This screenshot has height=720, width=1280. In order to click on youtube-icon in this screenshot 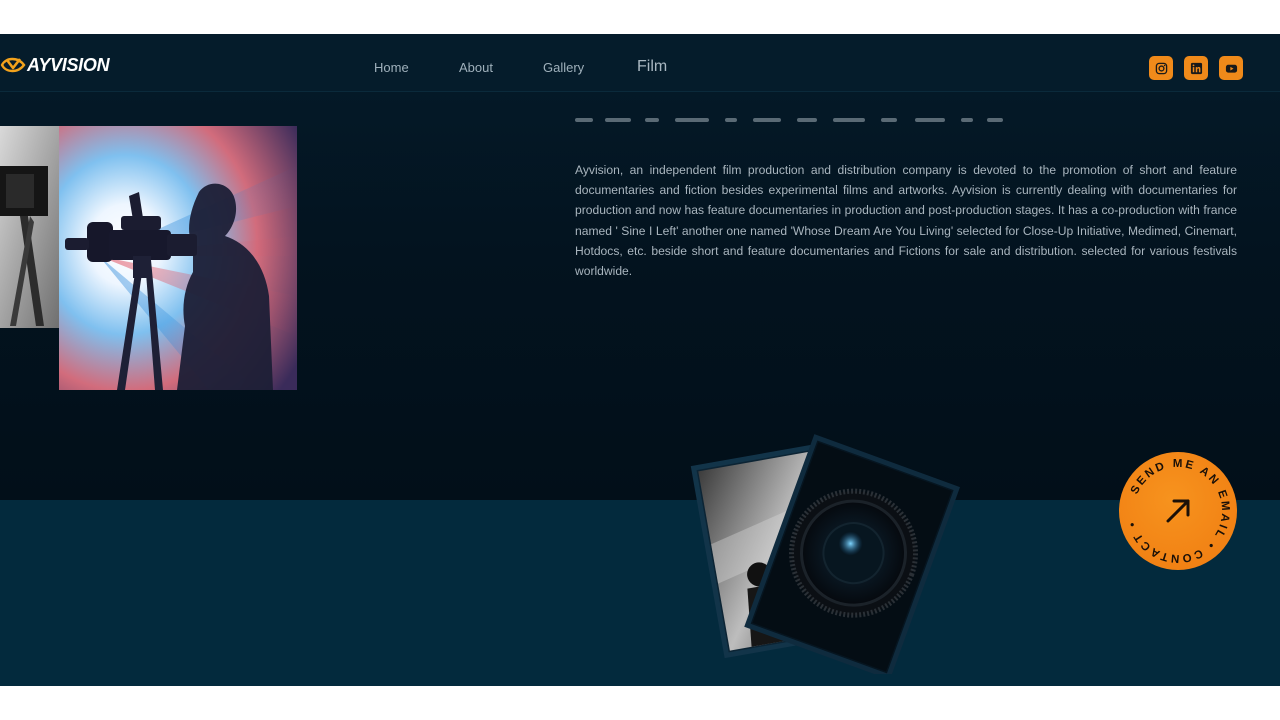, I will do `click(1231, 68)`.